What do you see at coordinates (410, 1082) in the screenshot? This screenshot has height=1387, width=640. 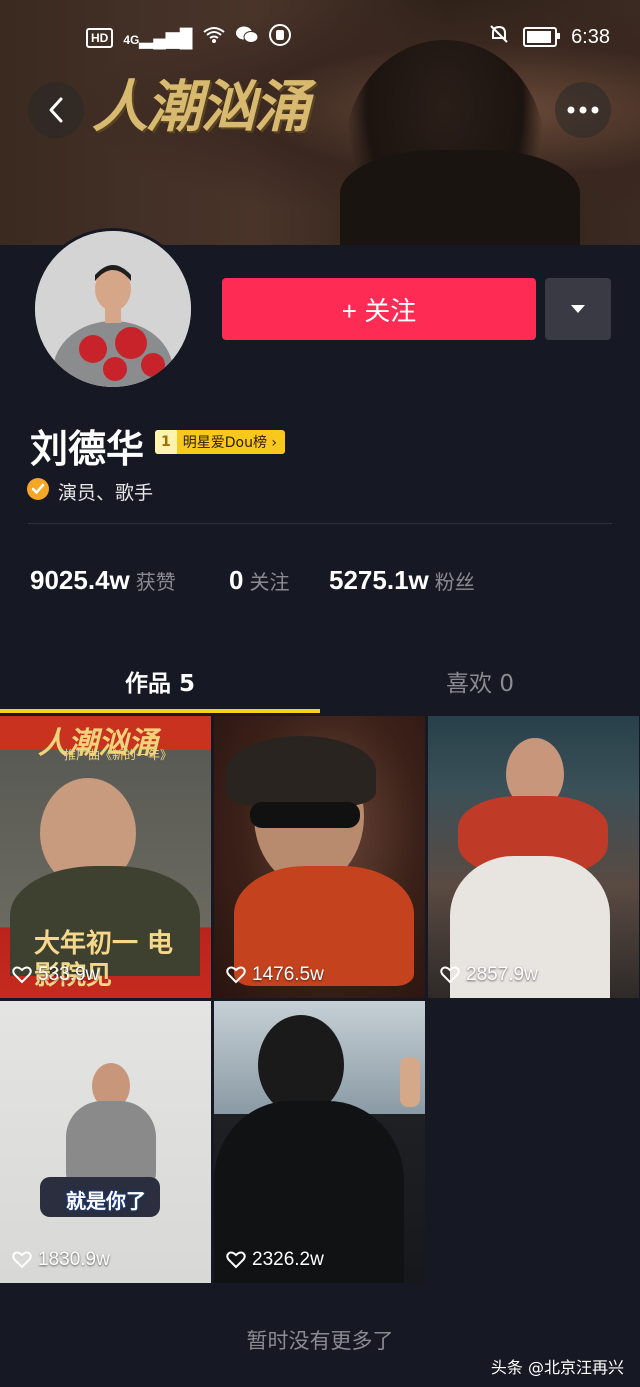 I see `video-hand` at bounding box center [410, 1082].